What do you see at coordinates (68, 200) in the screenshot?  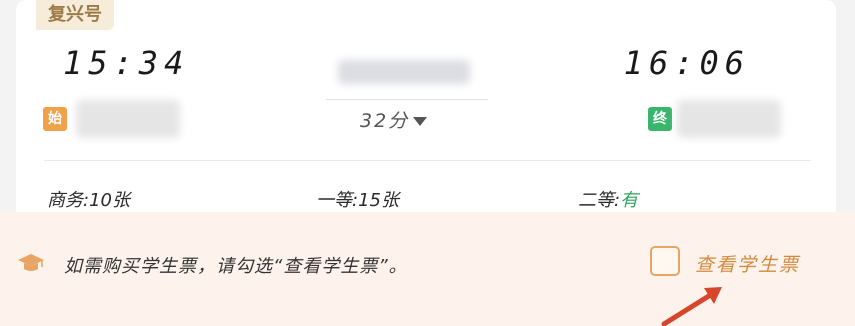 I see `seat-label: 商务:` at bounding box center [68, 200].